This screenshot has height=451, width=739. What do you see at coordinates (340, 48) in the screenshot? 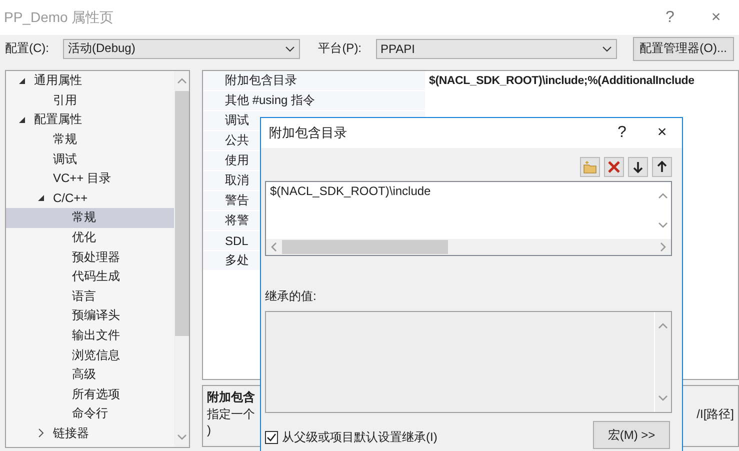
I see `platform-label: 平台(P):` at bounding box center [340, 48].